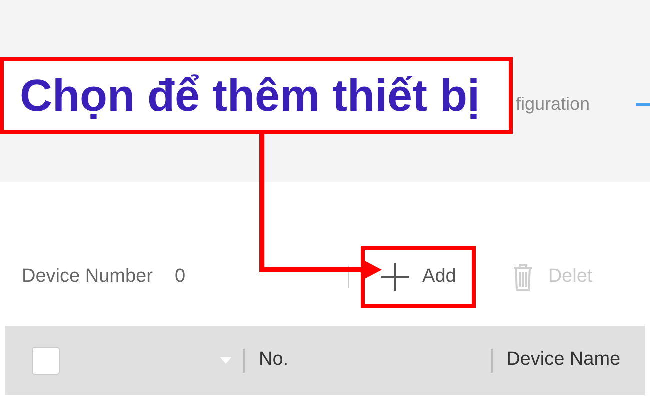 This screenshot has height=409, width=650. I want to click on device-number-label: Device Number, so click(87, 276).